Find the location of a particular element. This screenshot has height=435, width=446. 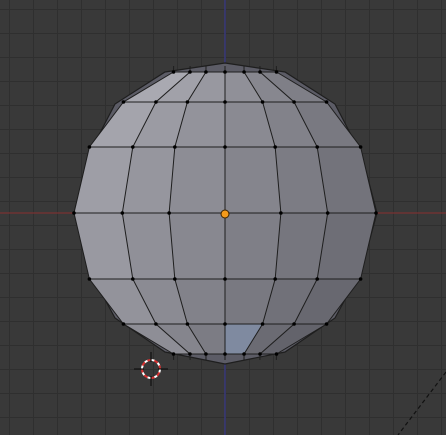

view-border-dashed-line is located at coordinates (421, 403).